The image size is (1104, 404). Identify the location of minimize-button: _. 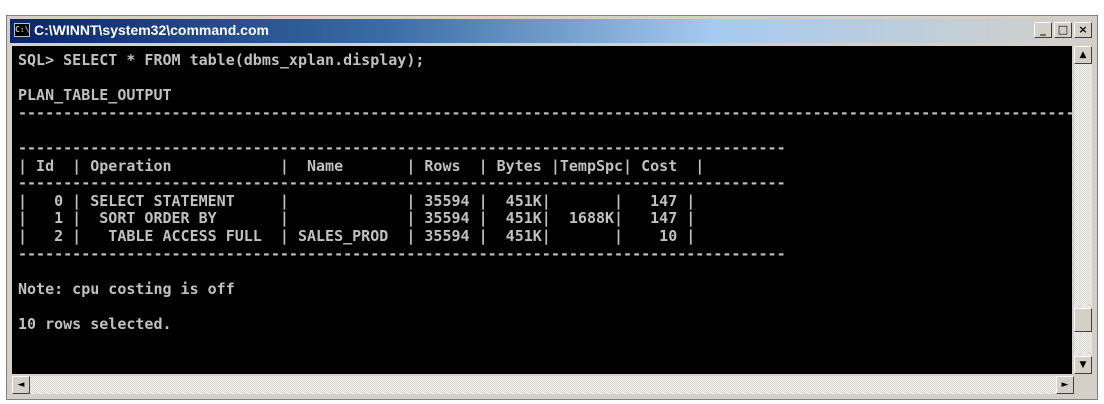
(1043, 30).